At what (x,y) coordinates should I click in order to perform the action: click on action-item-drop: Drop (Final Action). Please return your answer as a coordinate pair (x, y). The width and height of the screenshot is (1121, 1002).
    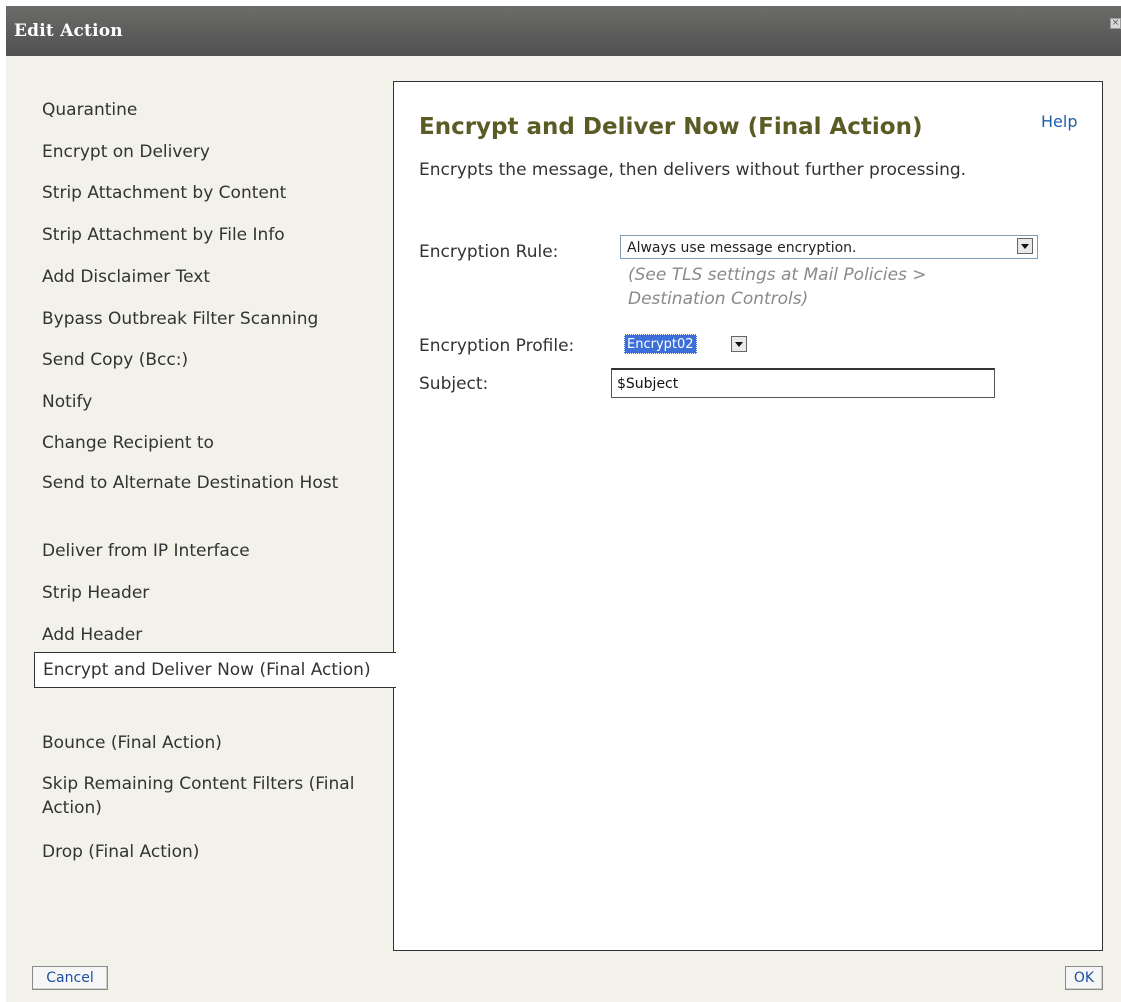
    Looking at the image, I should click on (211, 852).